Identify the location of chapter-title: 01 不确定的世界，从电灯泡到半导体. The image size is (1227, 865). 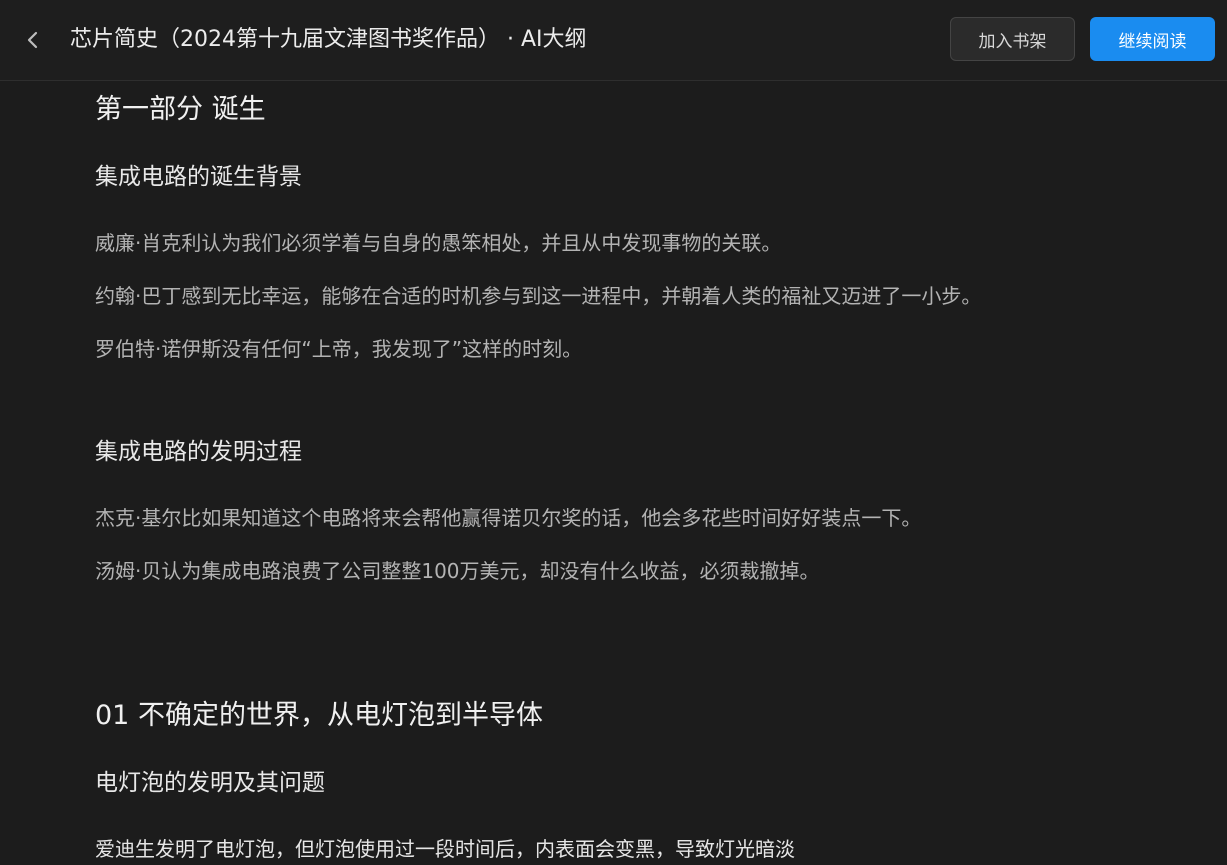
(319, 715).